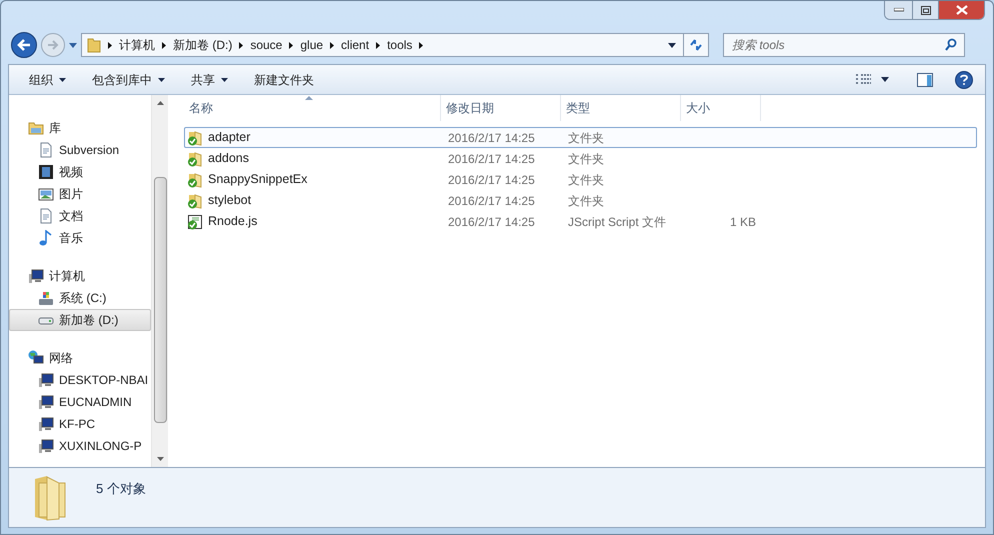 This screenshot has width=994, height=535. I want to click on file-row: SnappySnippetEx 2016/2/17 14:25 文件夹, so click(580, 179).